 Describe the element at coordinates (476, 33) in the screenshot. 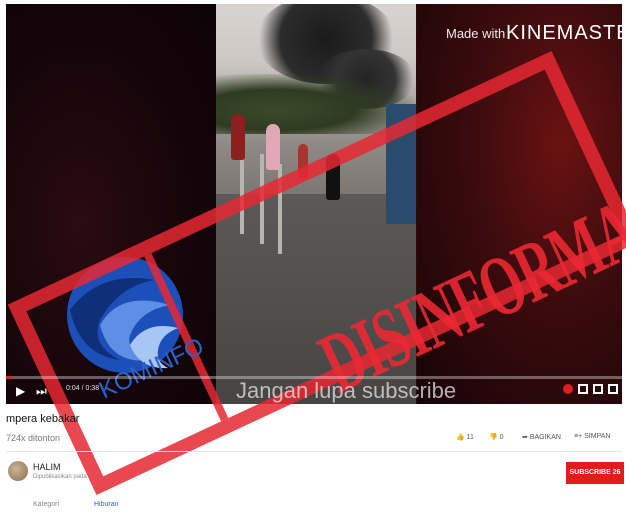

I see `watermark-prefix: Made with` at that location.